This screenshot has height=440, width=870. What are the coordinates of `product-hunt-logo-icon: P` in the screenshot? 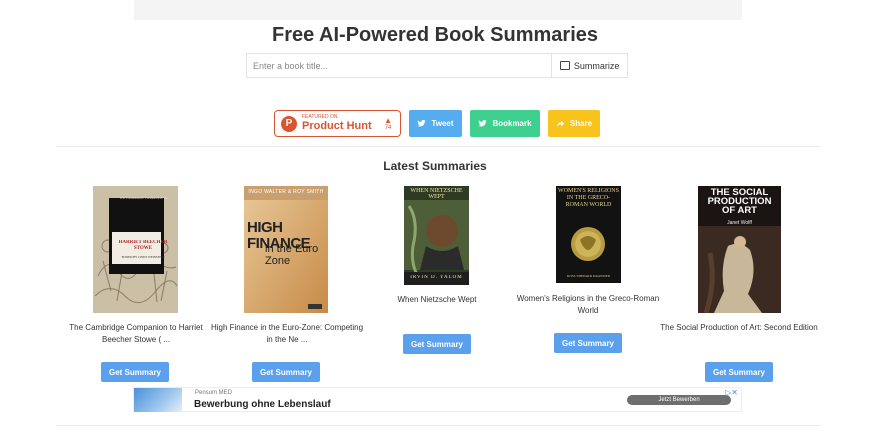 It's located at (289, 123).